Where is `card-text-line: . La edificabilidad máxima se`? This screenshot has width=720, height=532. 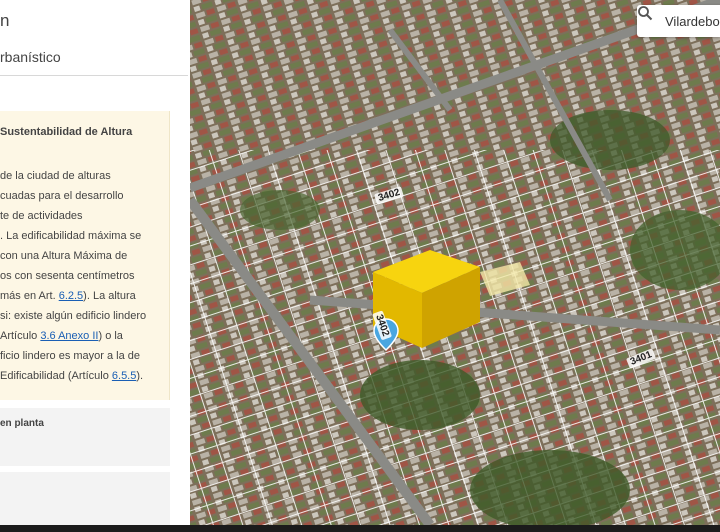
card-text-line: . La edificabilidad máxima se is located at coordinates (85, 236).